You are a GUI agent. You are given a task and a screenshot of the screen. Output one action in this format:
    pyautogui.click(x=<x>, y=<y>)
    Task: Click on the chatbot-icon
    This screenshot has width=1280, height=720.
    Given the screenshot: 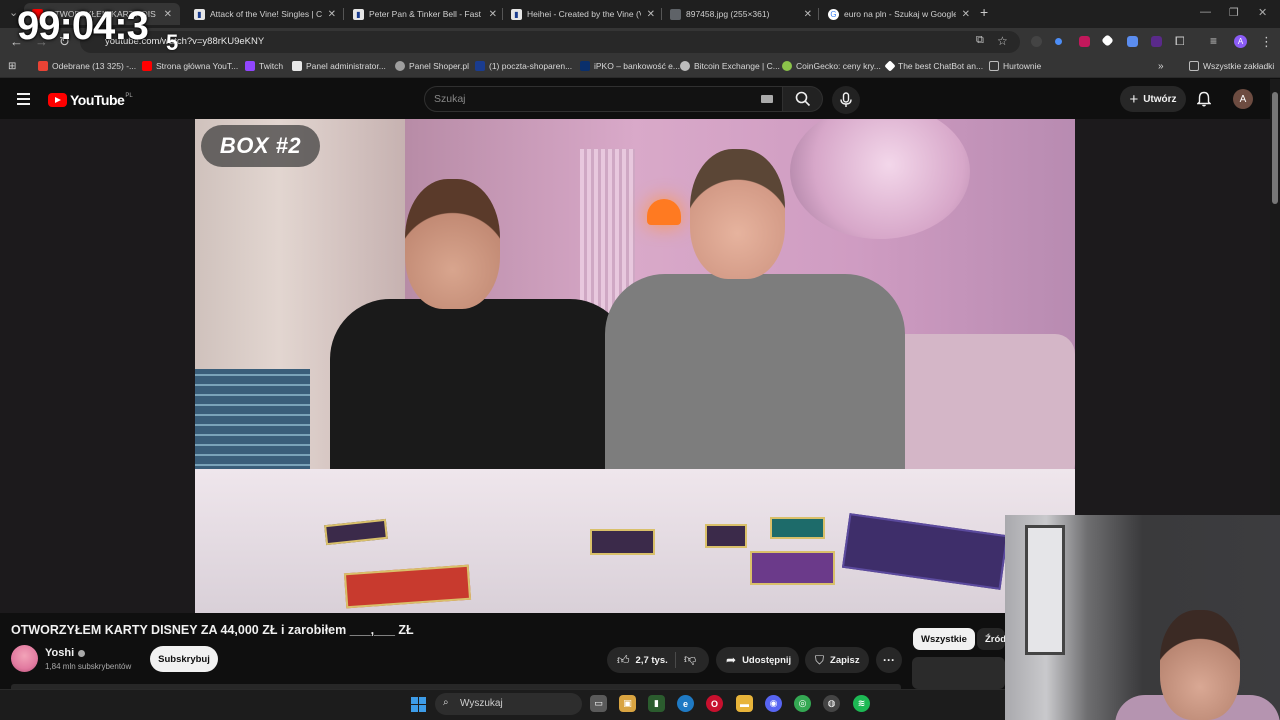 What is the action you would take?
    pyautogui.click(x=890, y=66)
    